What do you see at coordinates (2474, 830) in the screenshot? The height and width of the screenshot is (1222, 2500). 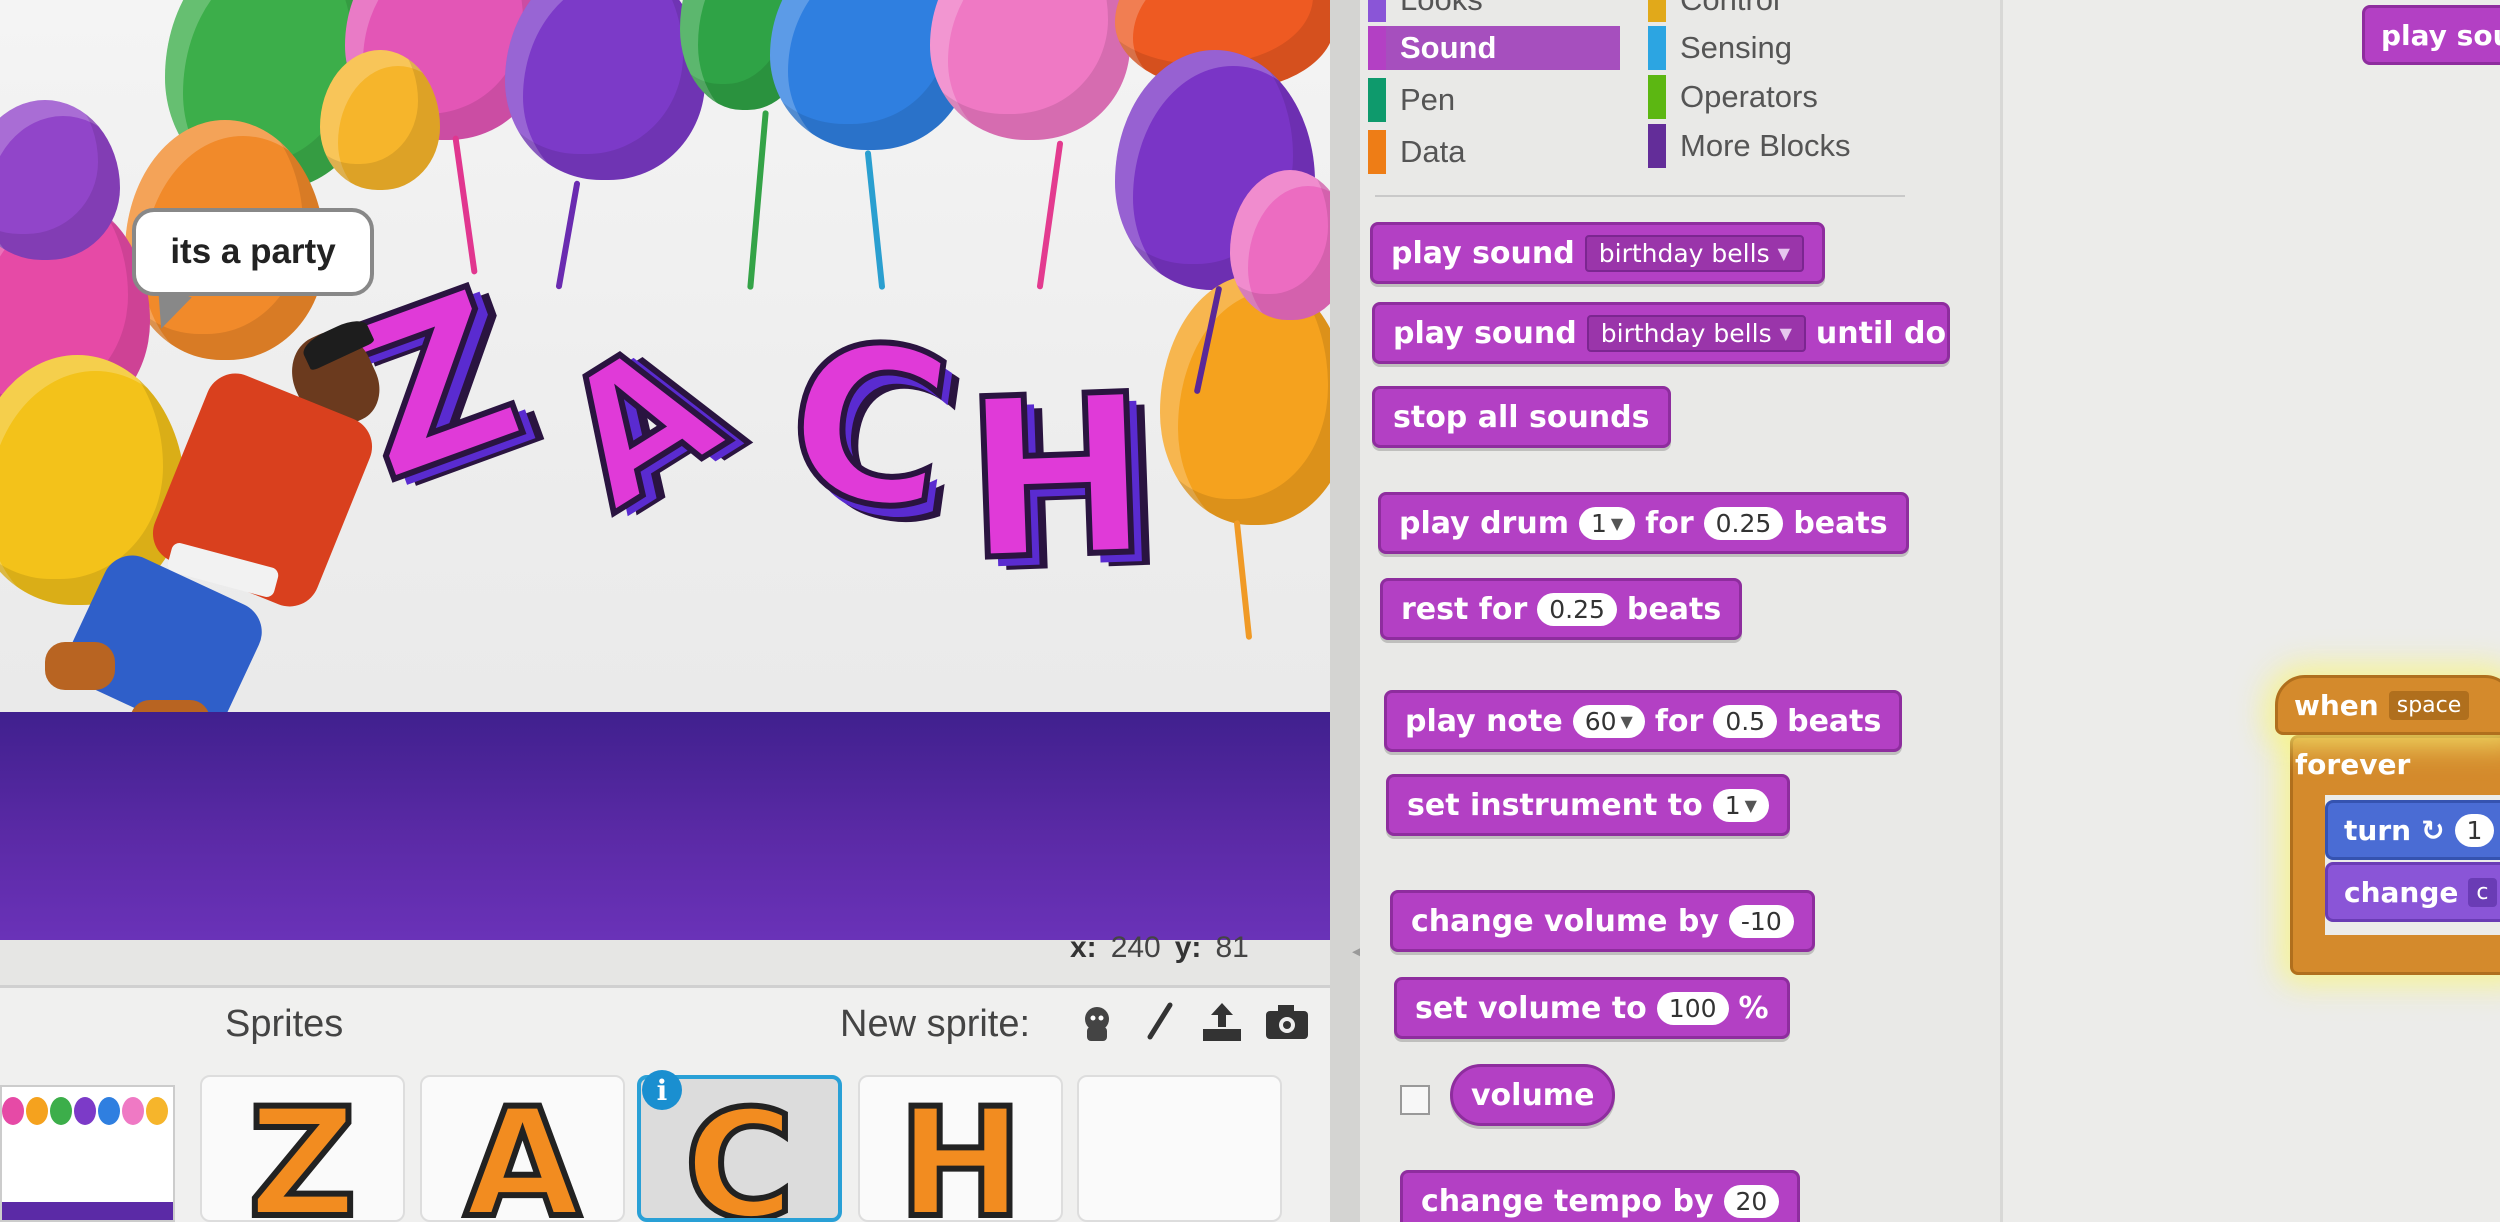 I see `turn-degrees-input: 1` at bounding box center [2474, 830].